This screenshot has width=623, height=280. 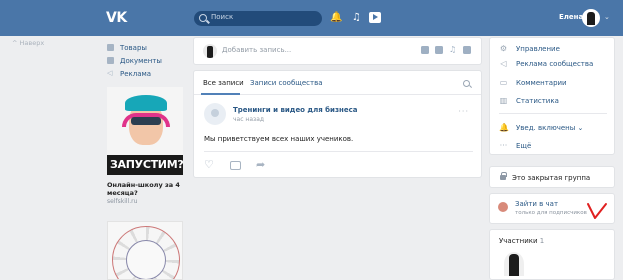 I want to click on chevron-down-icon: ⌄, so click(x=607, y=17).